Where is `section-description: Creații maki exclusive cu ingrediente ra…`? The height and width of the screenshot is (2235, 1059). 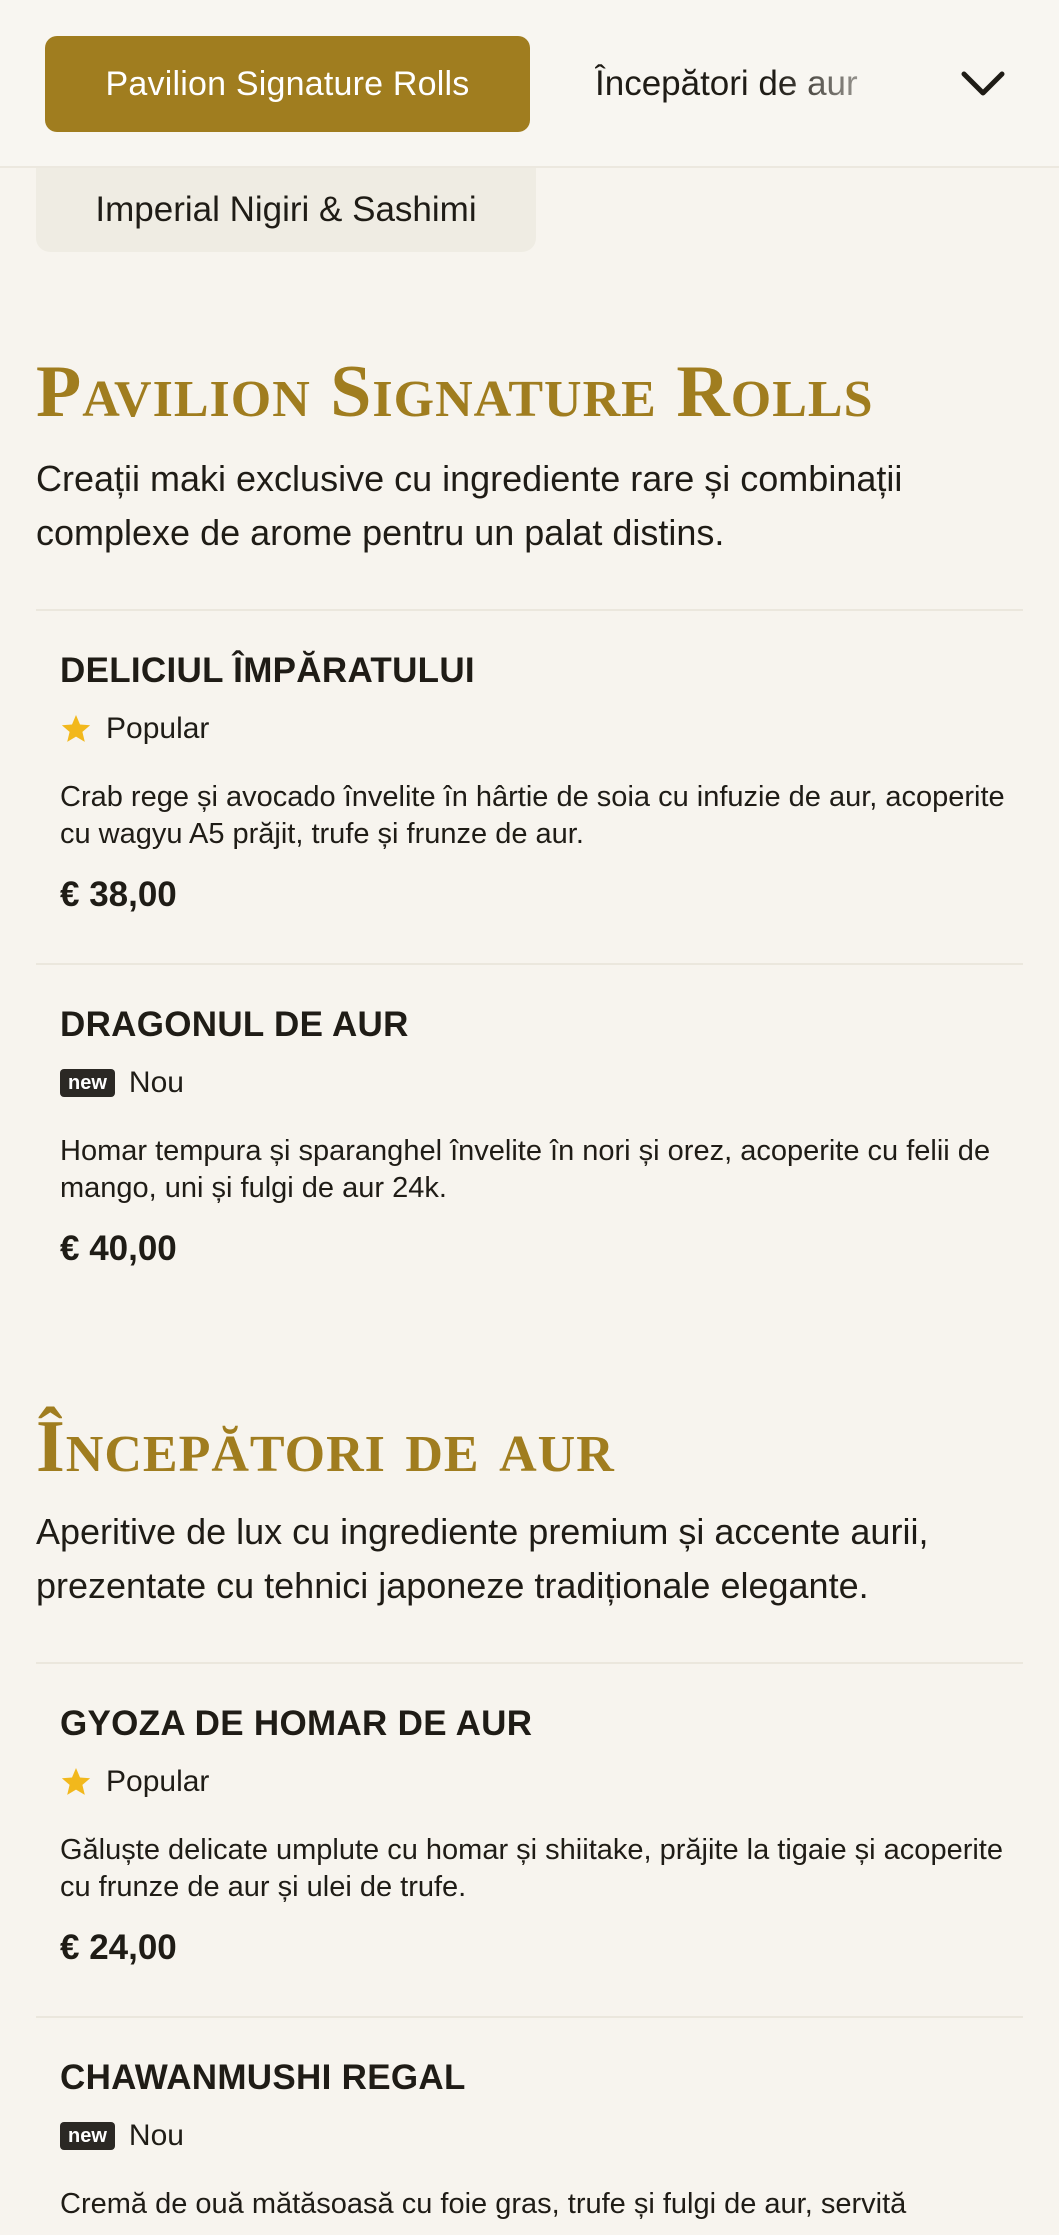 section-description: Creații maki exclusive cu ingrediente ra… is located at coordinates (469, 505).